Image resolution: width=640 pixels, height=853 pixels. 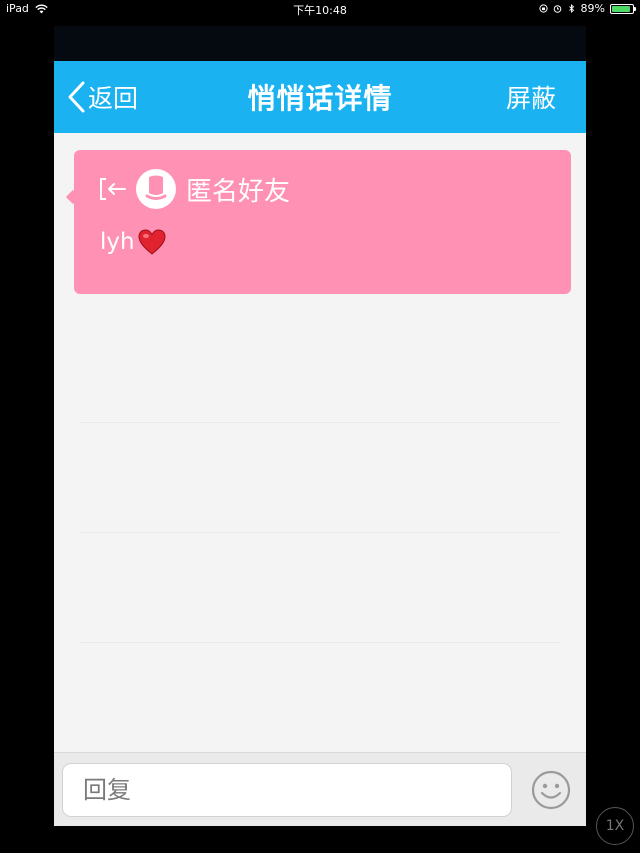 I want to click on battery-icon, so click(x=623, y=8).